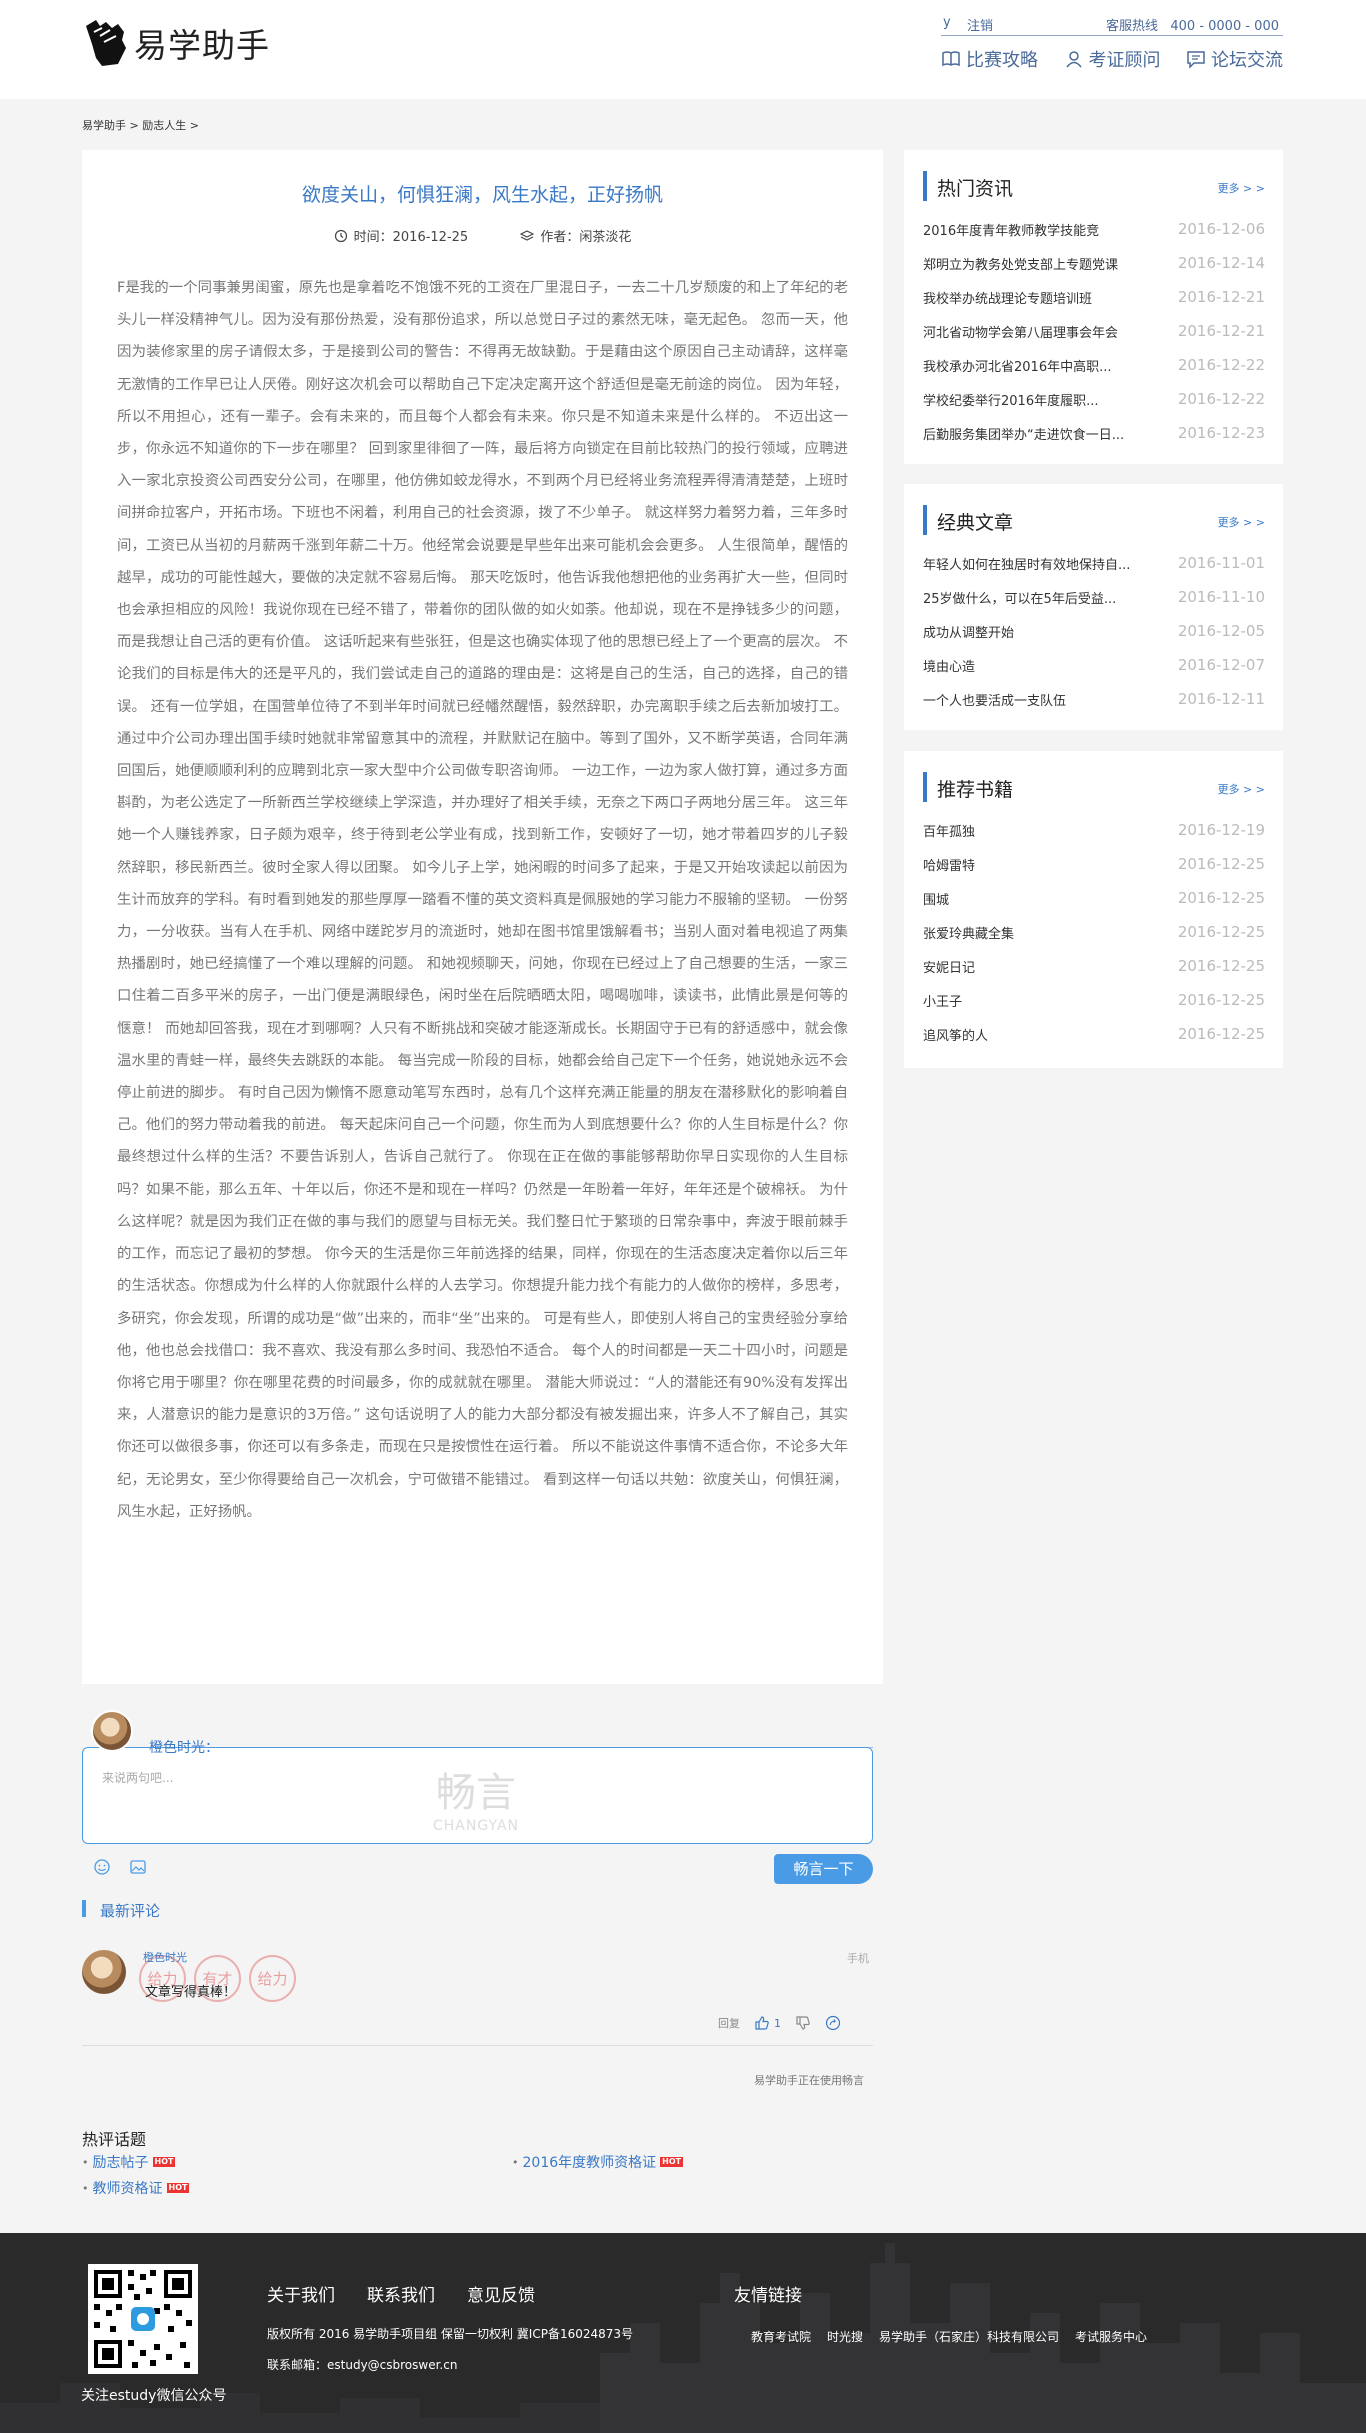 The height and width of the screenshot is (2433, 1366). Describe the element at coordinates (104, 125) in the screenshot. I see `breadcrumb-home: 易学助手` at that location.